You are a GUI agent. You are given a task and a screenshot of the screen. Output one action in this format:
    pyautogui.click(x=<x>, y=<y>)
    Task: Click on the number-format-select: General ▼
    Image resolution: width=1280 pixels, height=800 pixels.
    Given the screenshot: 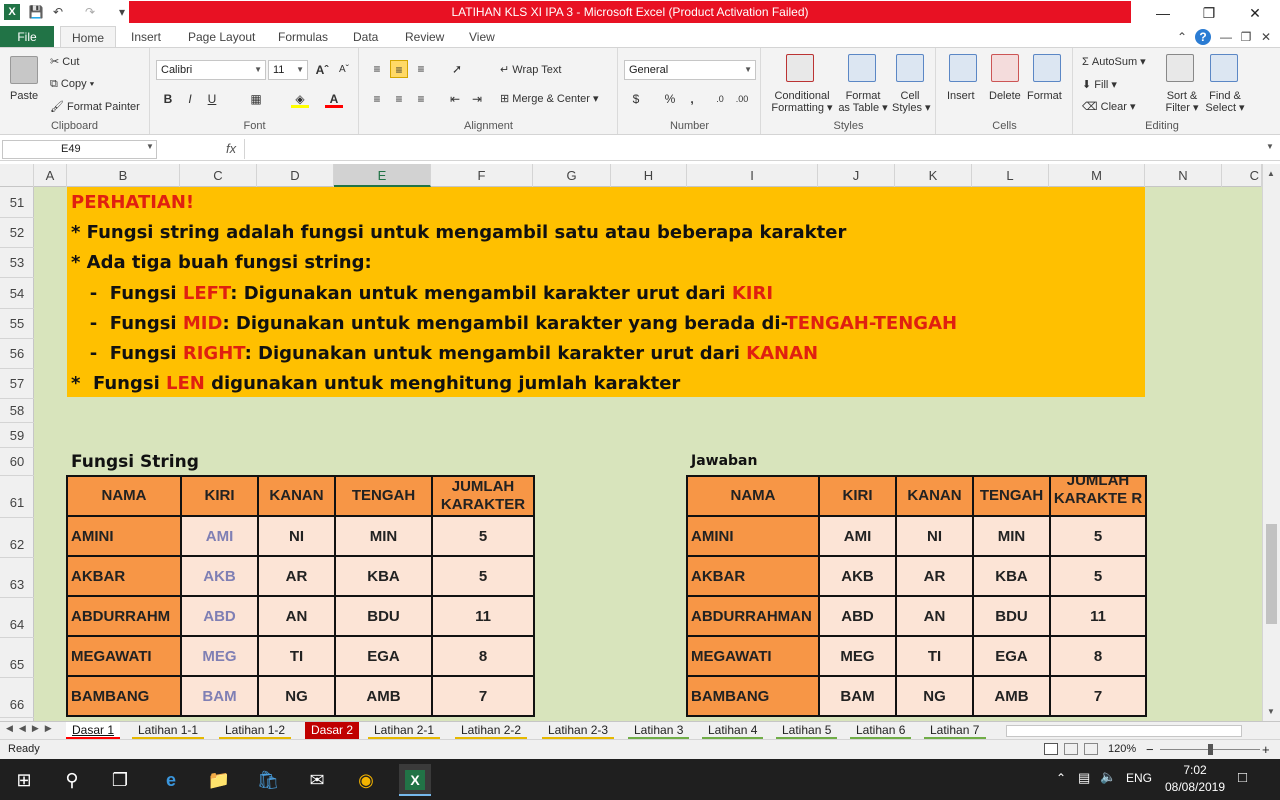 What is the action you would take?
    pyautogui.click(x=690, y=70)
    